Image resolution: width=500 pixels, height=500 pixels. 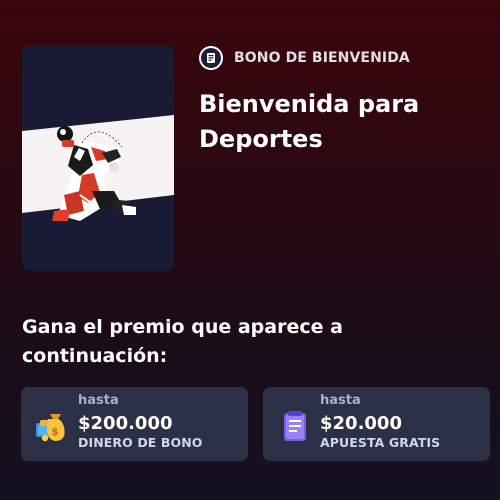 I want to click on reward-card-bonus-money: $ hasta $200.000 DINERO DE BONO, so click(x=134, y=424).